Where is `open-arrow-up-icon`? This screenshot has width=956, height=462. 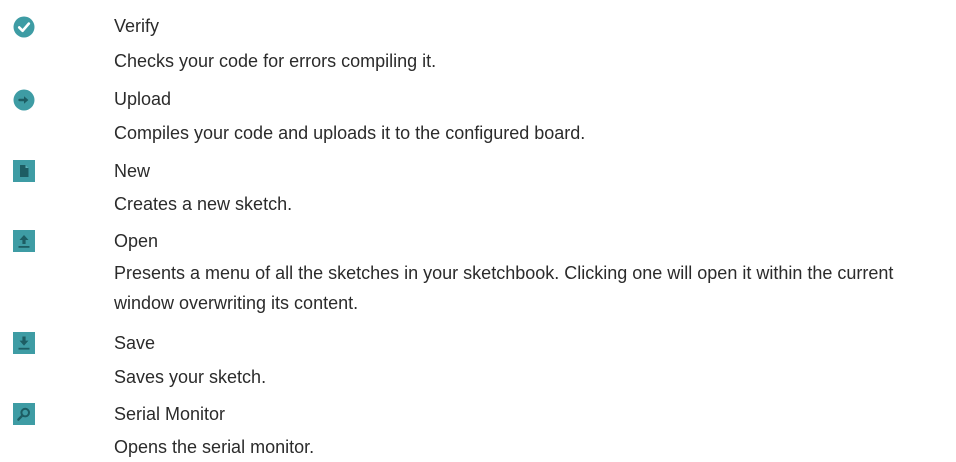 open-arrow-up-icon is located at coordinates (24, 241).